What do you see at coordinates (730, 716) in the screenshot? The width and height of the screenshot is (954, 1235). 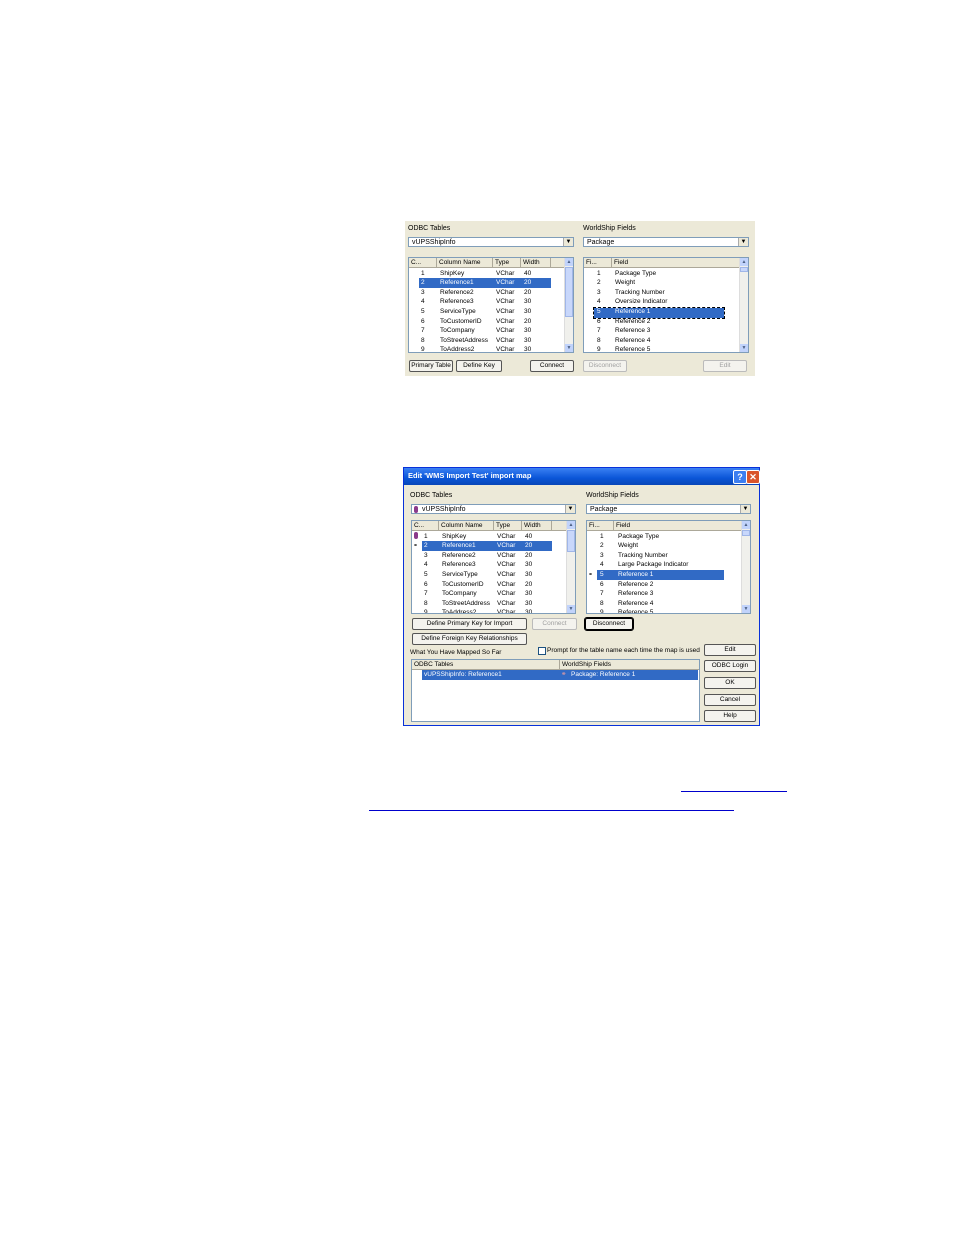 I see `help-button: Help` at bounding box center [730, 716].